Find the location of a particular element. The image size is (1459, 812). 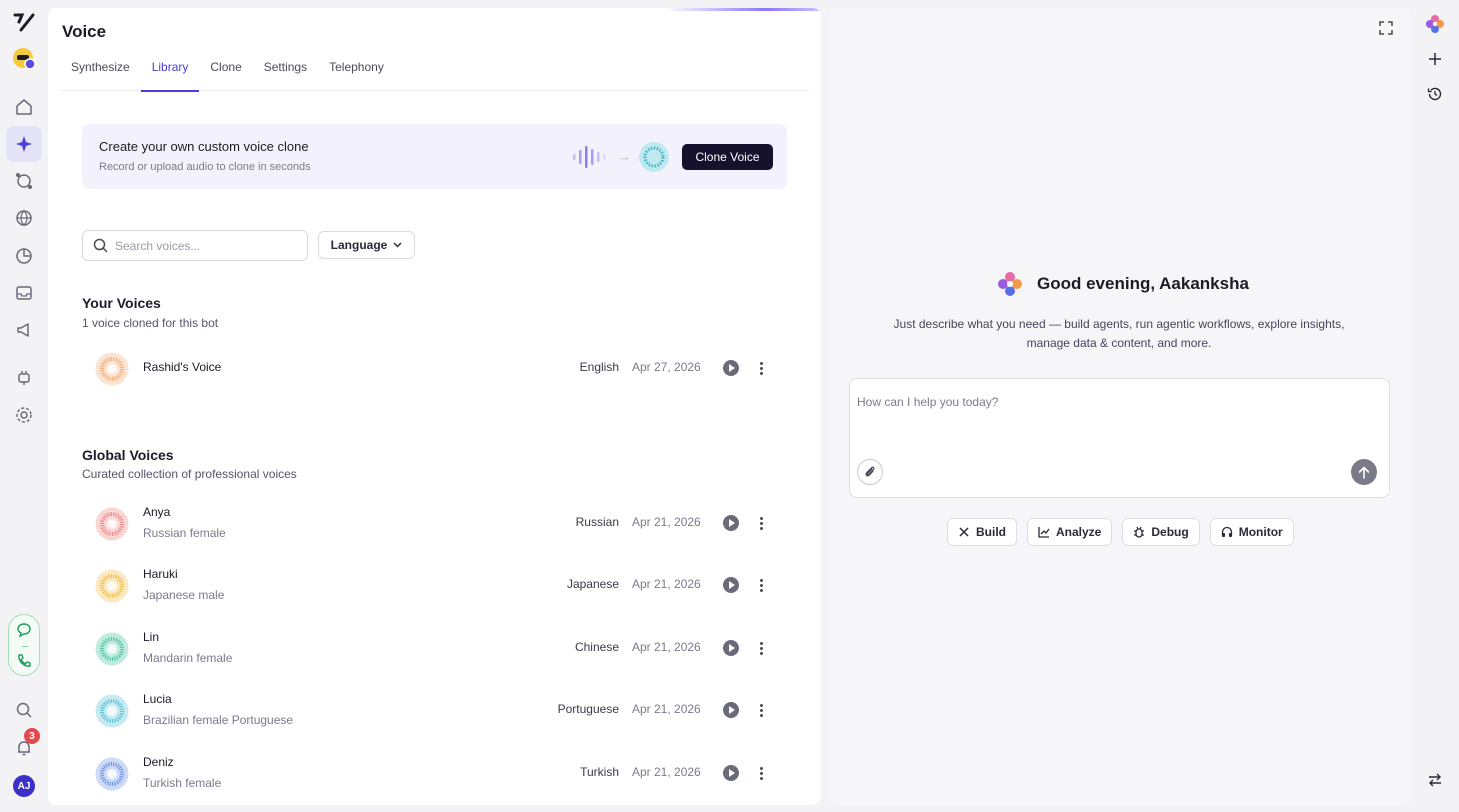

voice-date: Apr 27, 2026 is located at coordinates (666, 367).